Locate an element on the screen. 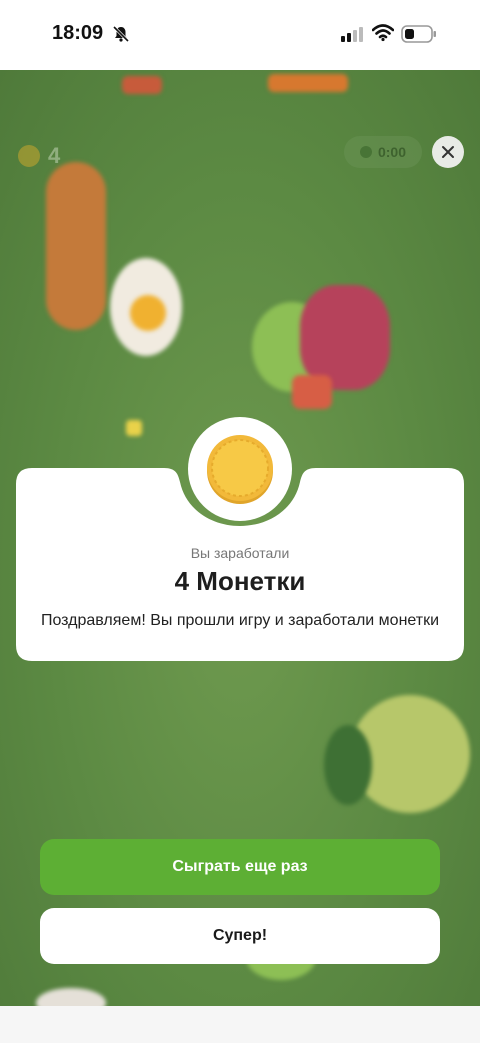 Image resolution: width=480 pixels, height=1043 pixels. timer-icon is located at coordinates (365, 152).